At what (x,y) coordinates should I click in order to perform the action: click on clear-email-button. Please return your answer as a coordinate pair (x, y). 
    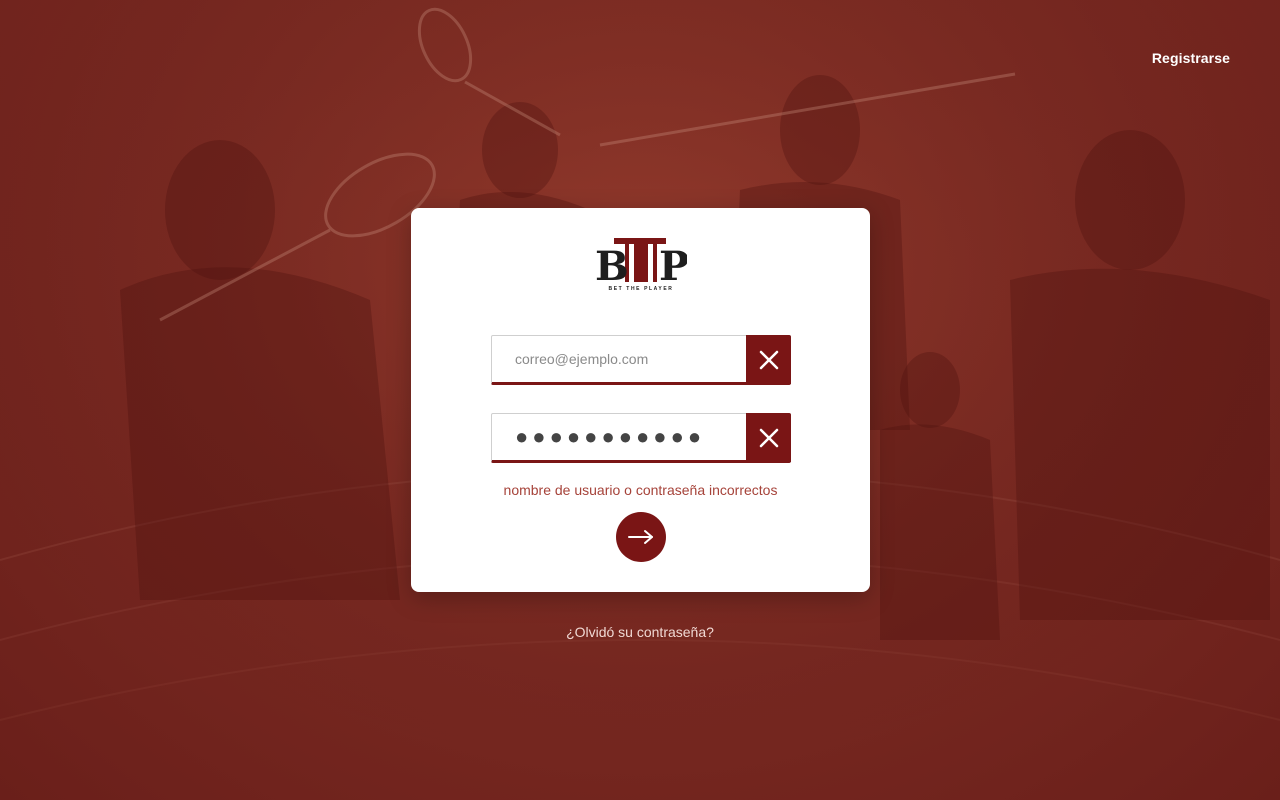
    Looking at the image, I should click on (768, 359).